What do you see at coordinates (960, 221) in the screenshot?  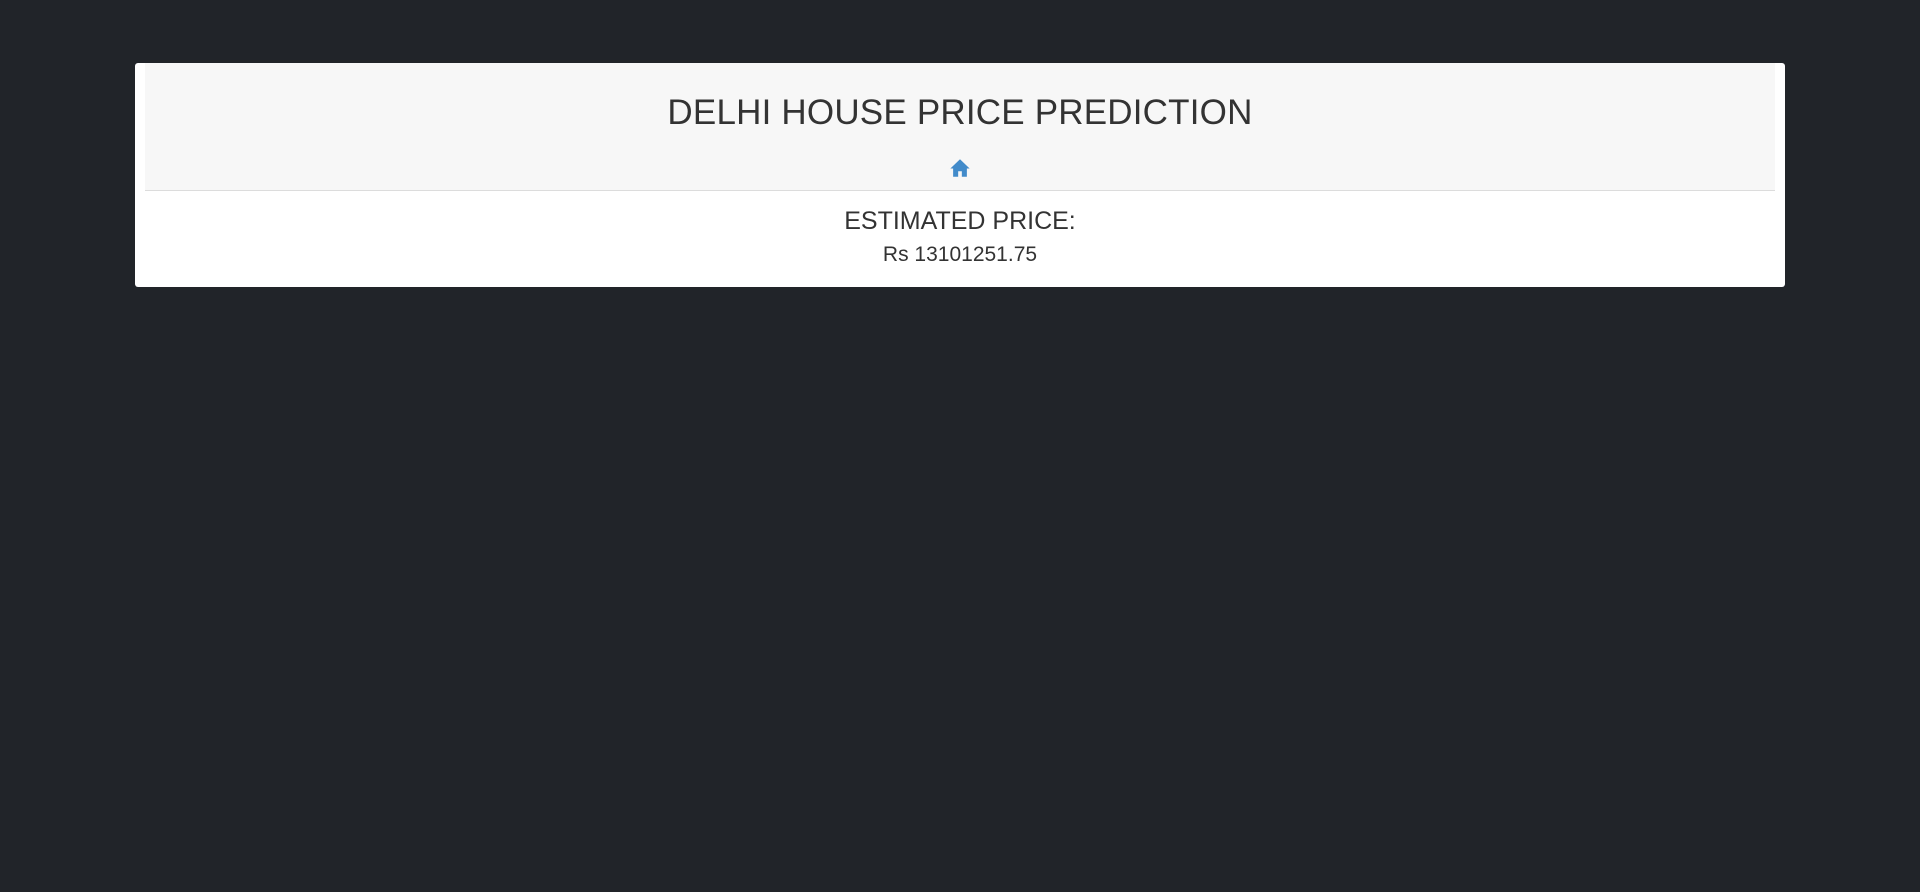 I see `estimated-price-label: ESTIMATED PRICE:` at bounding box center [960, 221].